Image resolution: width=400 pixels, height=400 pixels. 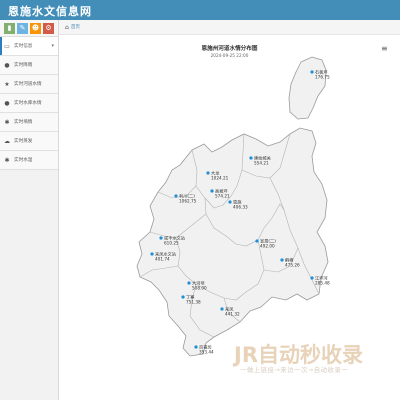 I want to click on station-value: 1024.21, so click(x=220, y=178).